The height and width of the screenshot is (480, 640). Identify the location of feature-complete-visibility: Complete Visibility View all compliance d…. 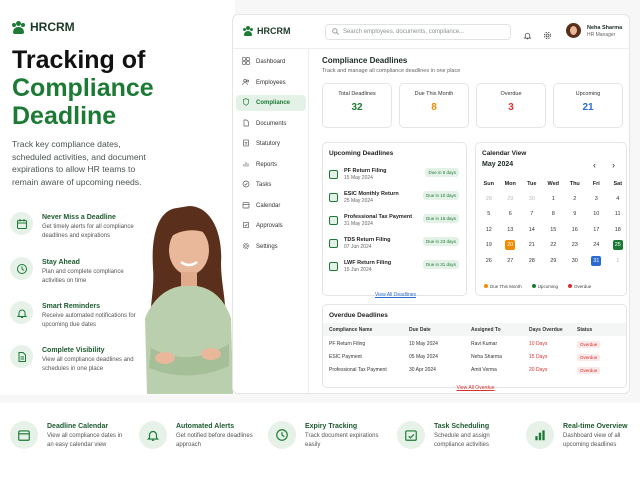
(77, 359).